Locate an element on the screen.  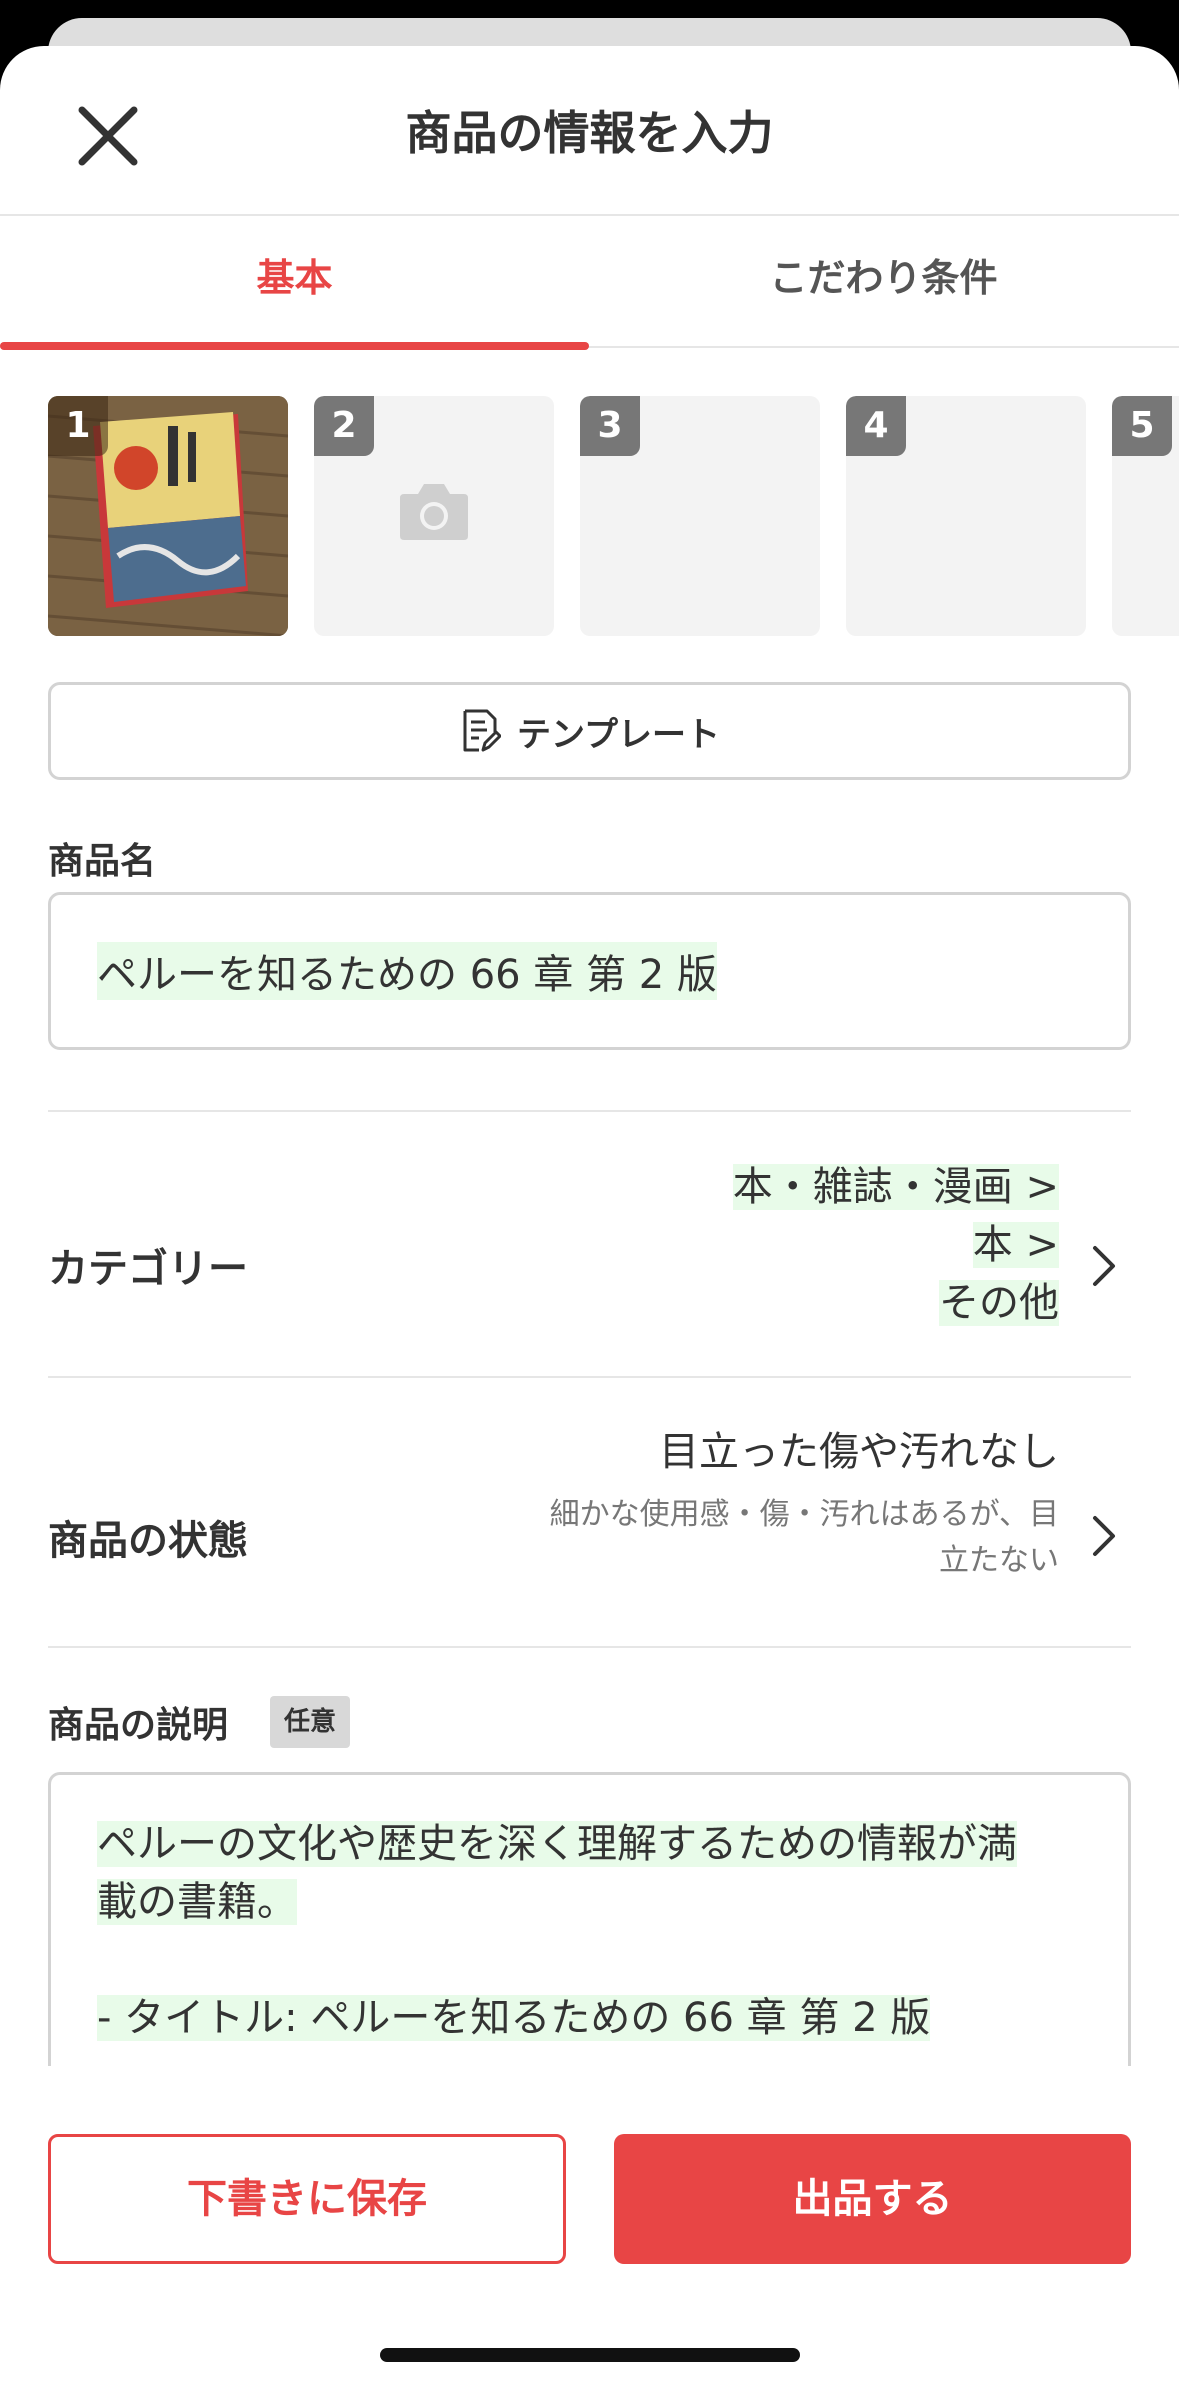
optional-badge: 任意 is located at coordinates (310, 1722).